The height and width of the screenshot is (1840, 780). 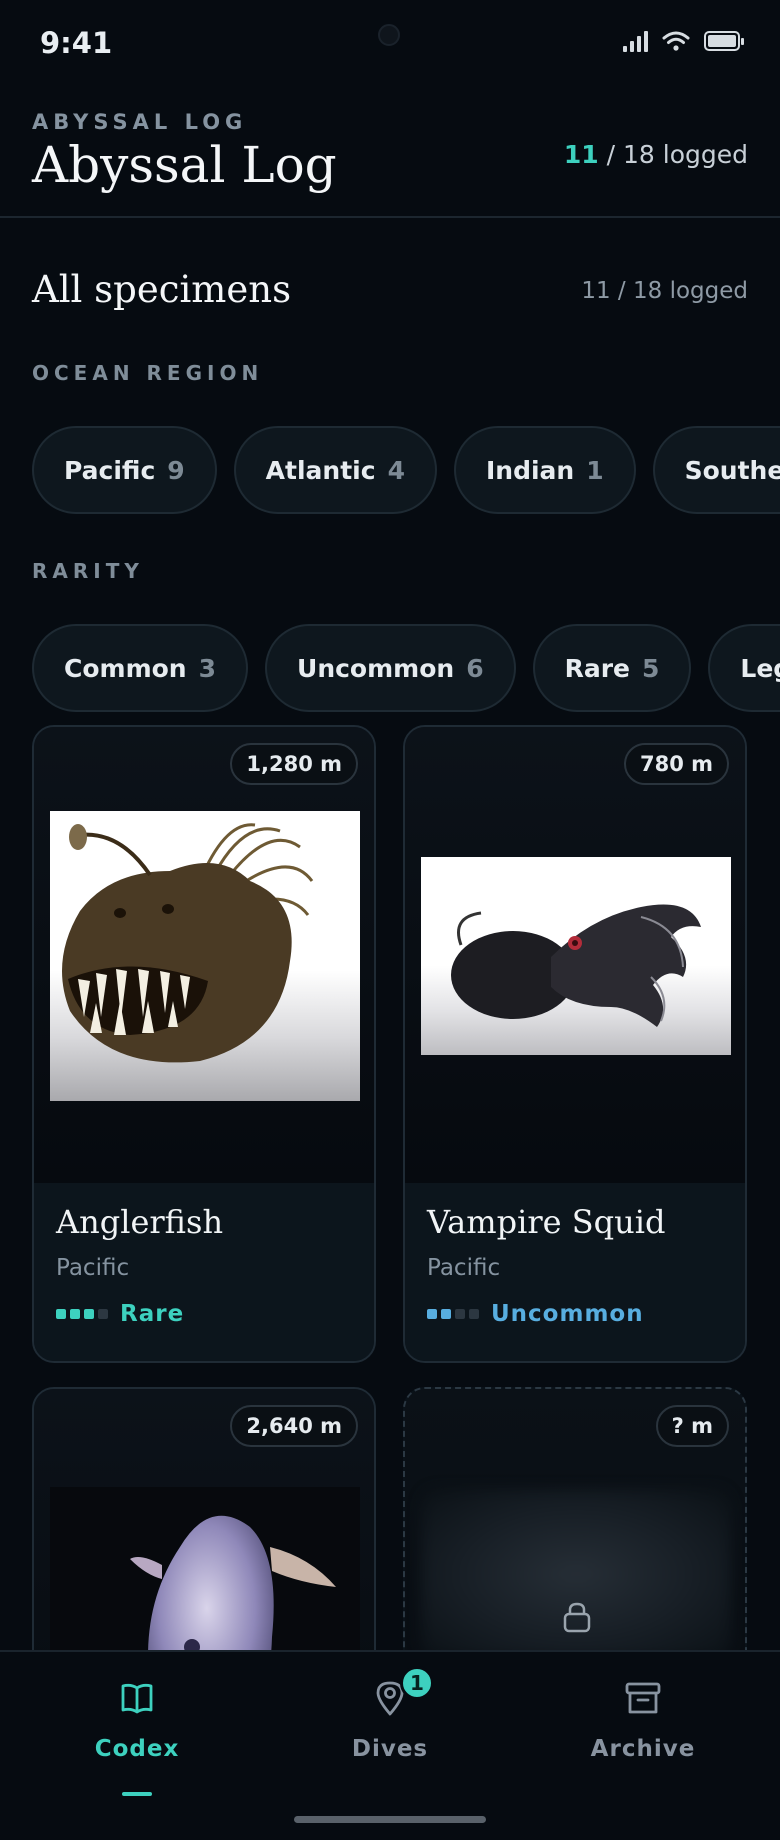 I want to click on lock-icon, so click(x=577, y=1617).